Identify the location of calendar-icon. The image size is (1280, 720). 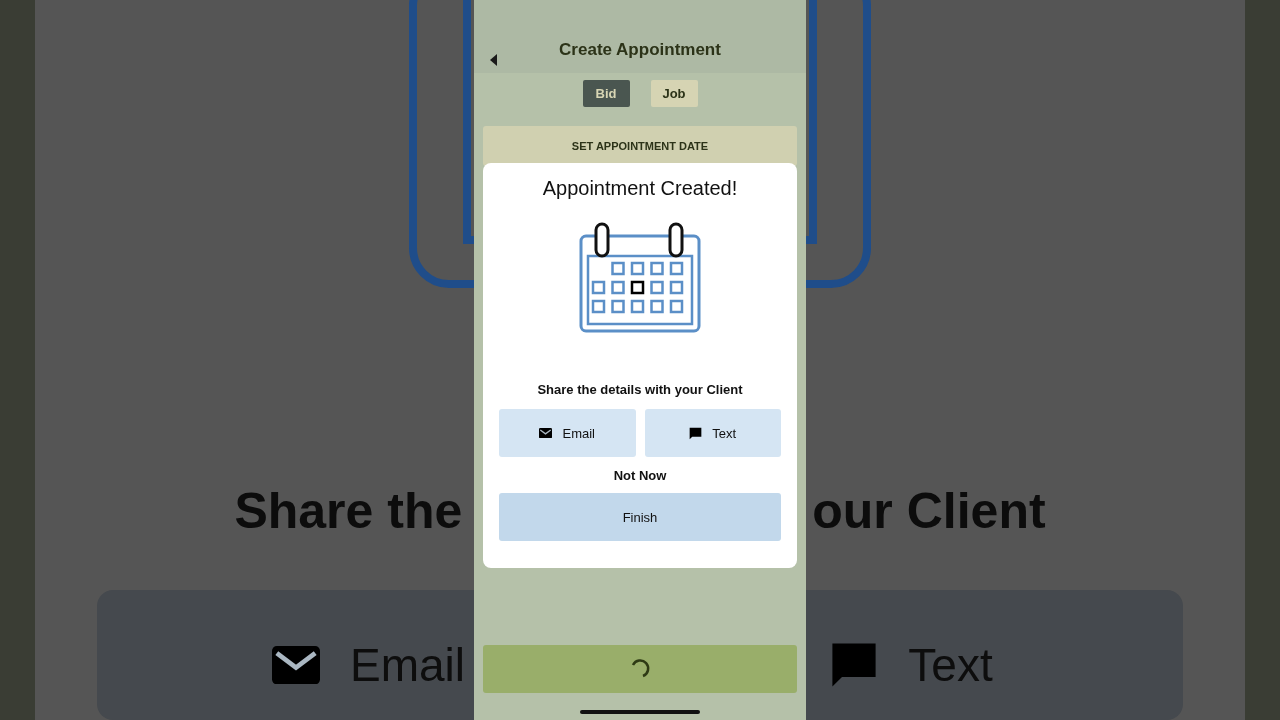
(640, 278).